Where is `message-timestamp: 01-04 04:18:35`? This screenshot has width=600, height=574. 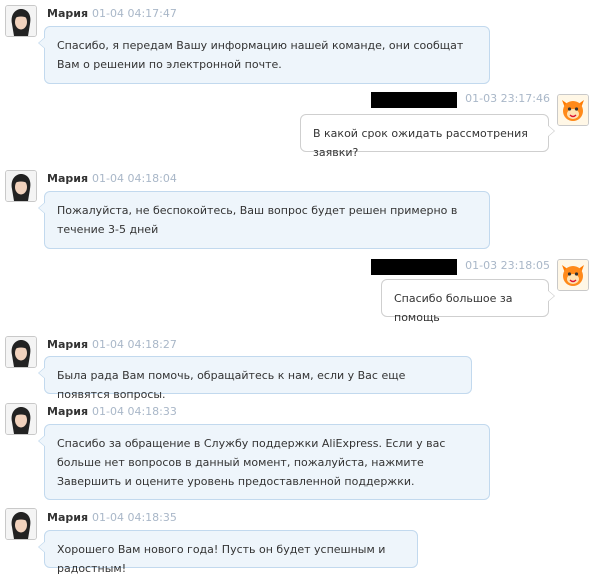
message-timestamp: 01-04 04:18:35 is located at coordinates (134, 517).